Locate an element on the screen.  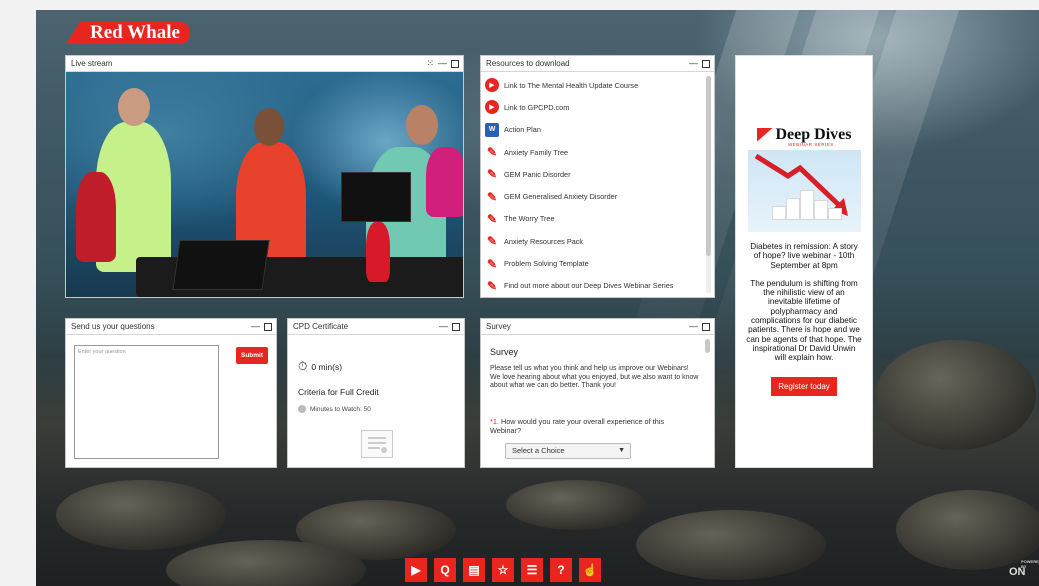
resource-link: ✎ The Worry Tree is located at coordinates (593, 219).